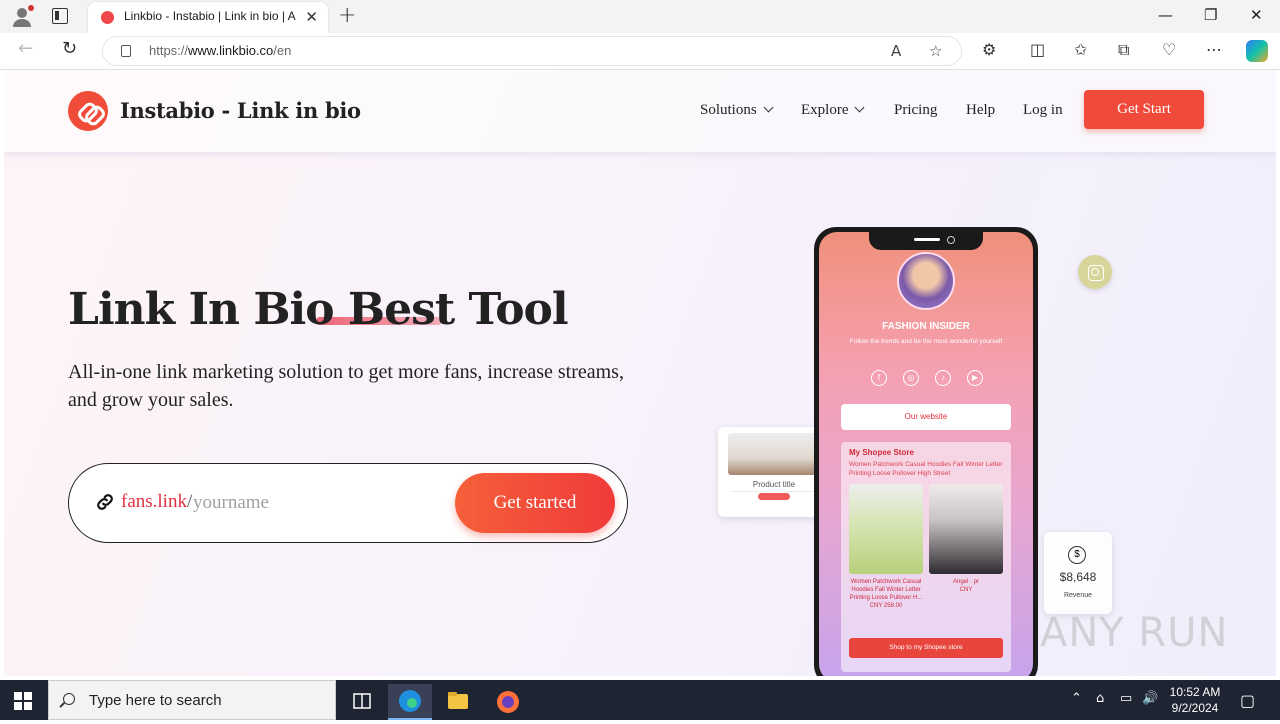  I want to click on hero-title: Link In Bio Best Tool, so click(318, 309).